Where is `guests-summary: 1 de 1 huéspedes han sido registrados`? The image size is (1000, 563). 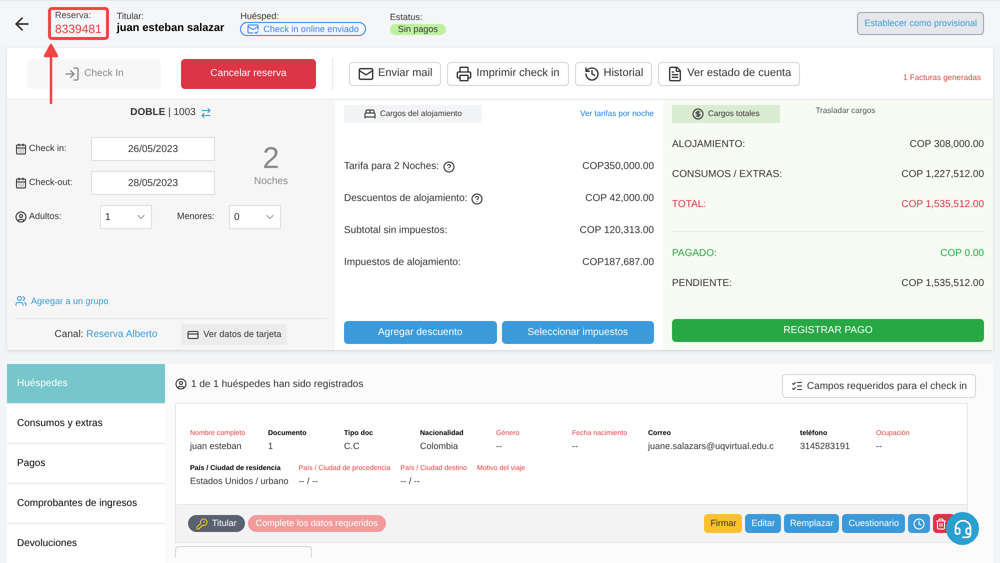 guests-summary: 1 de 1 huéspedes han sido registrados is located at coordinates (269, 384).